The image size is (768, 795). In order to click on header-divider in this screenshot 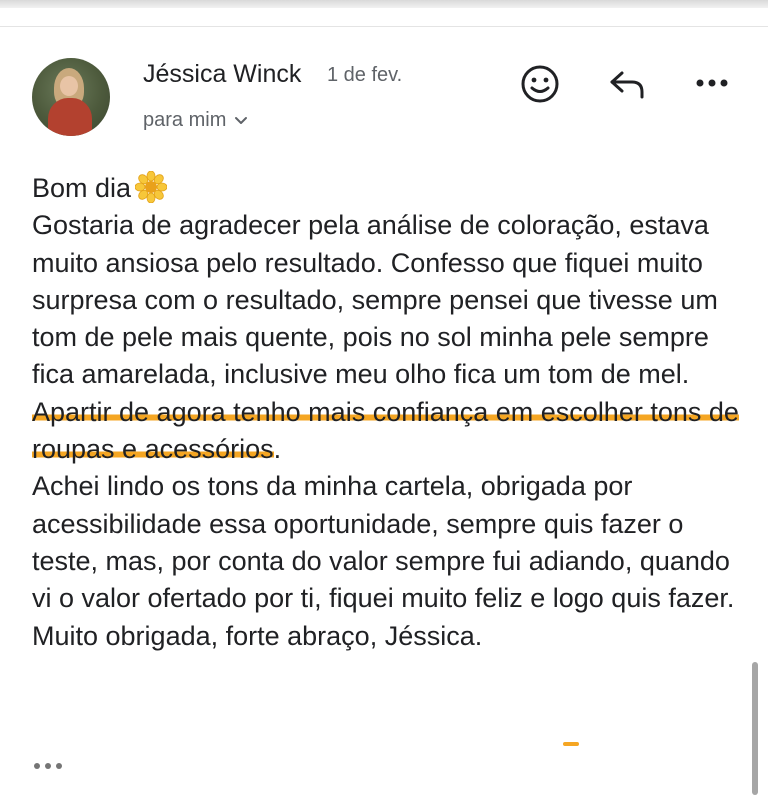, I will do `click(384, 26)`.